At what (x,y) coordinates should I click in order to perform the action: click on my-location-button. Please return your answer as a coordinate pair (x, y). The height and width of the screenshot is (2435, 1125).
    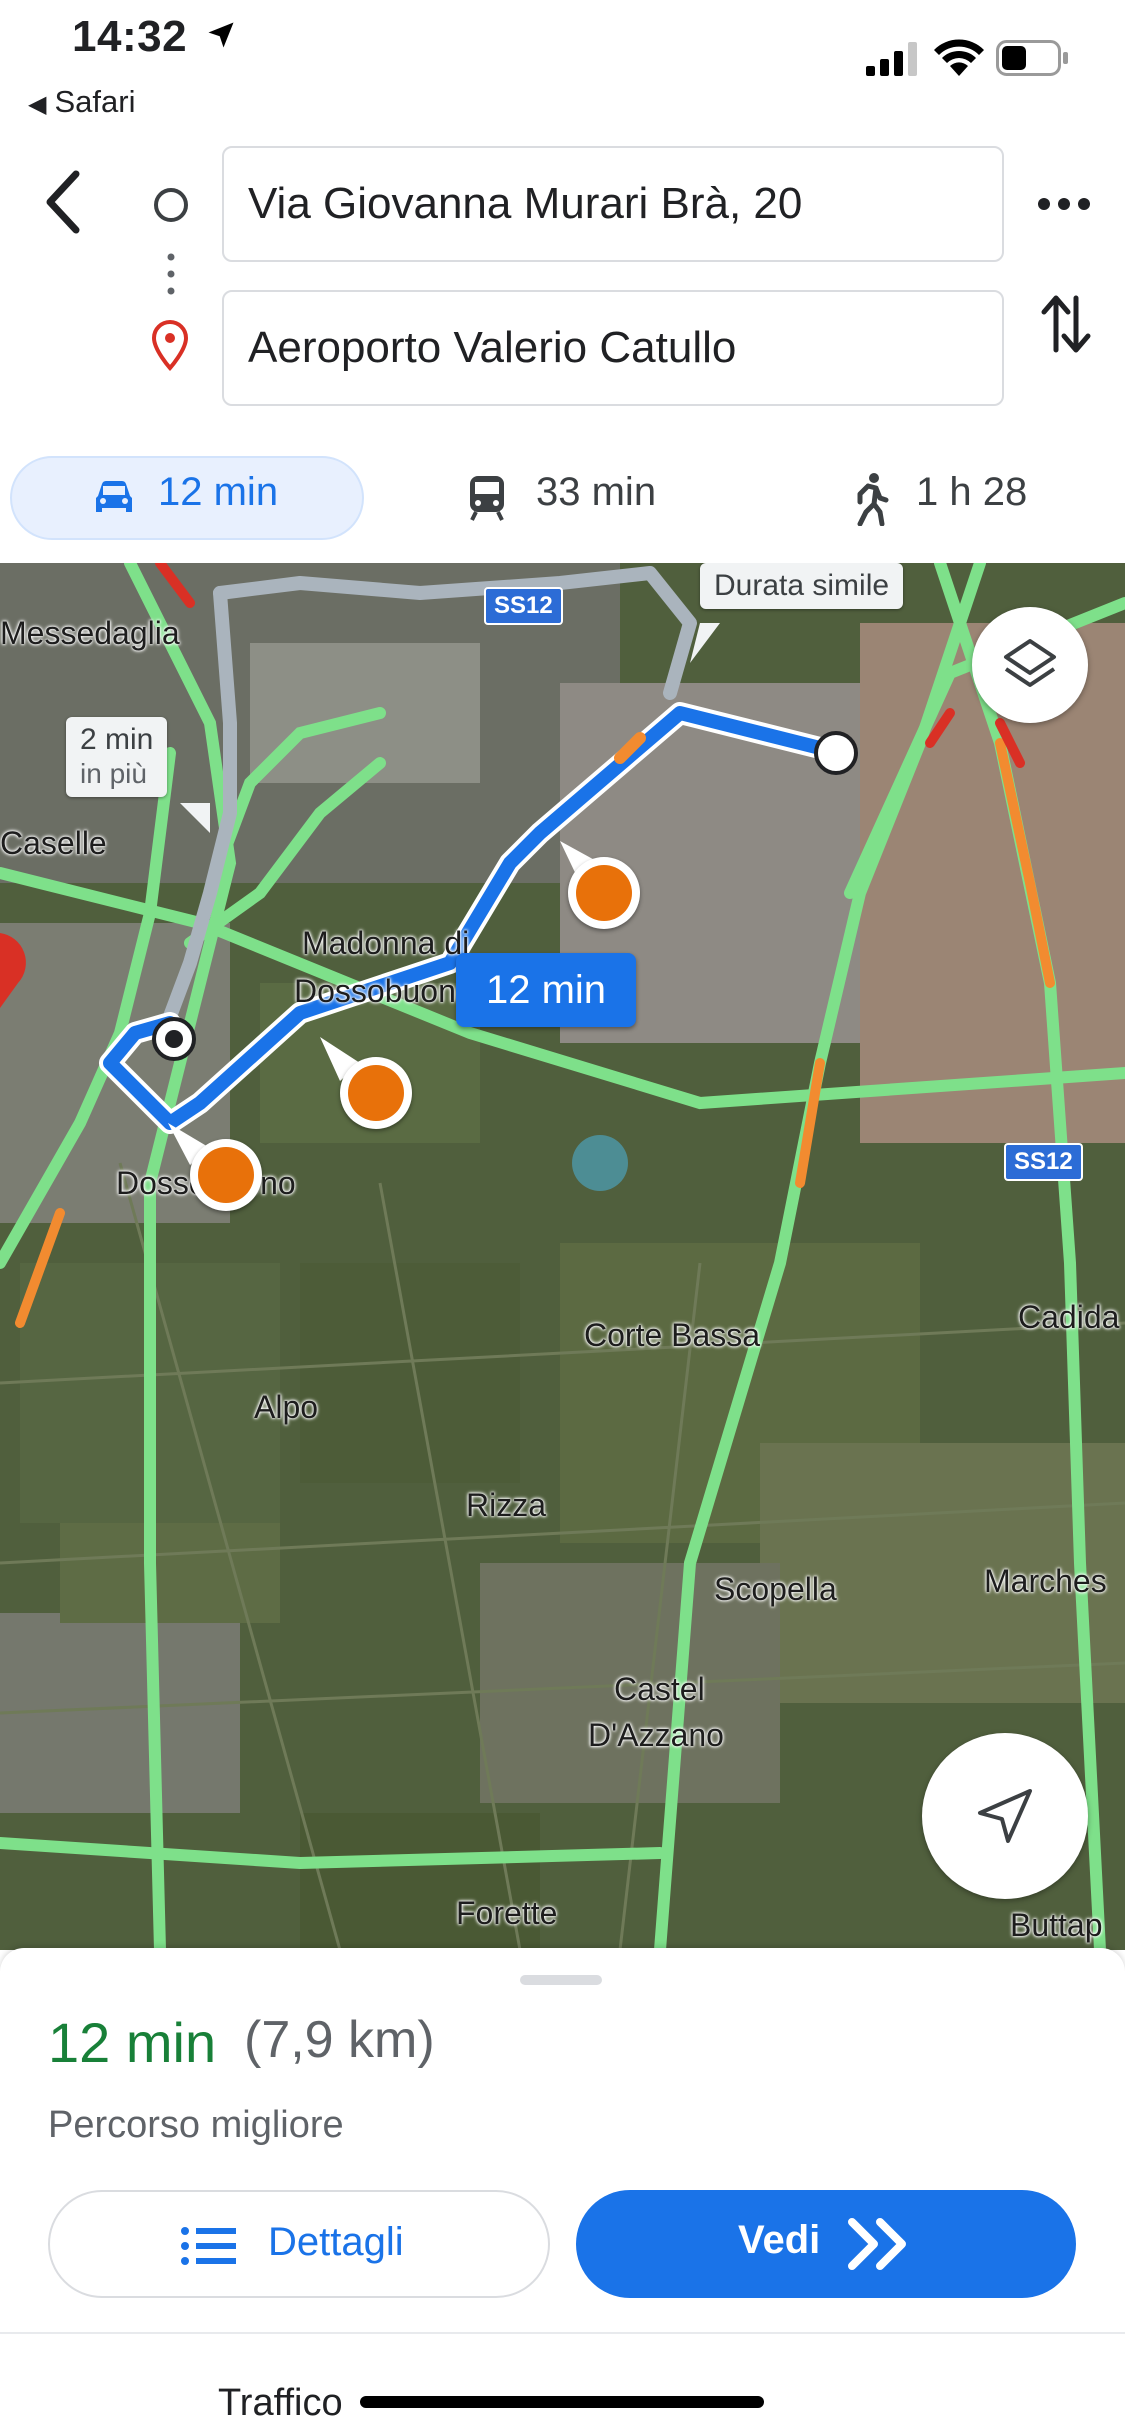
    Looking at the image, I should click on (1005, 1816).